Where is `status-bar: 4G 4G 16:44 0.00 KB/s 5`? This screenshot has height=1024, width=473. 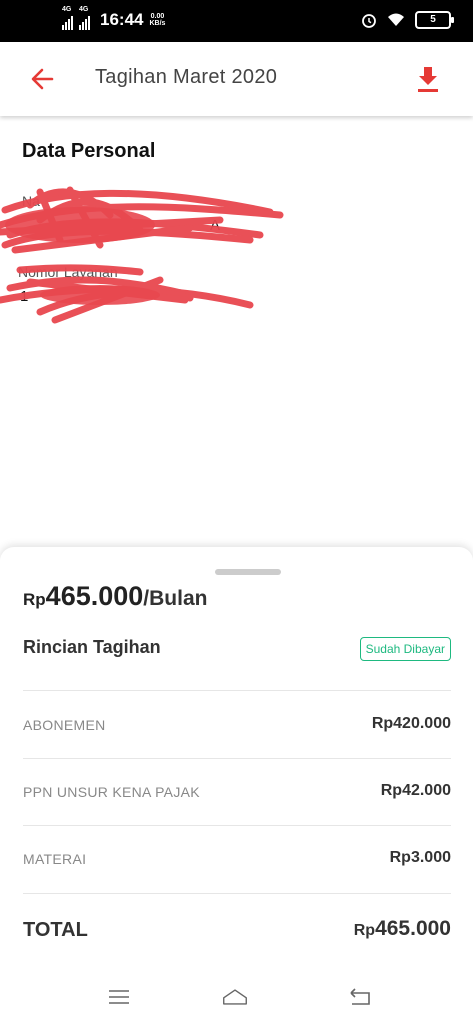 status-bar: 4G 4G 16:44 0.00 KB/s 5 is located at coordinates (236, 21).